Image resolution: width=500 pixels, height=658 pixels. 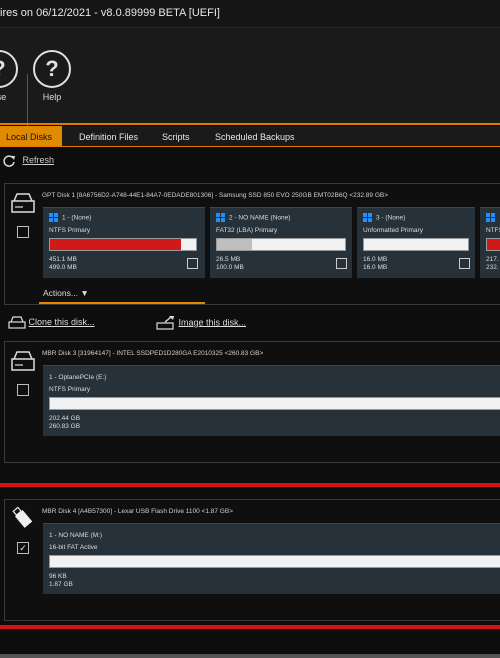 I want to click on disk-1-partition-4: NTFS 217.232., so click(x=490, y=242).